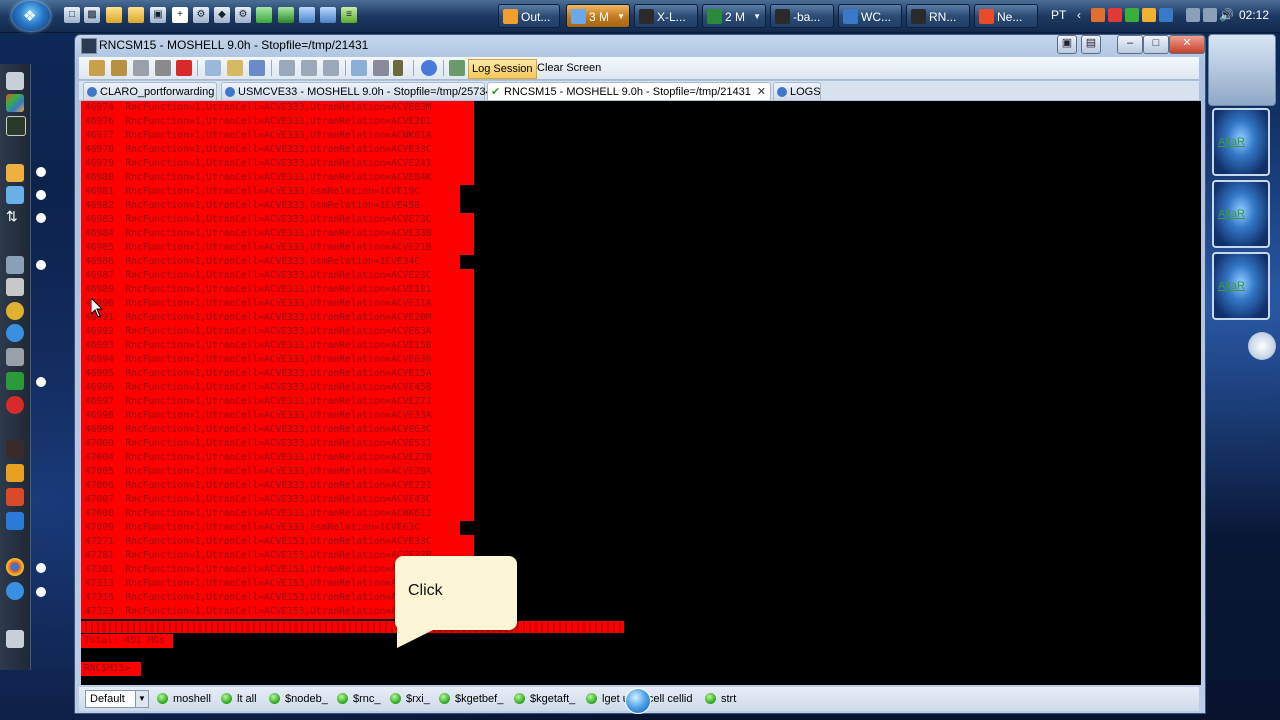 Image resolution: width=1280 pixels, height=720 pixels. I want to click on clear-screen-button: Clear Screen, so click(569, 68).